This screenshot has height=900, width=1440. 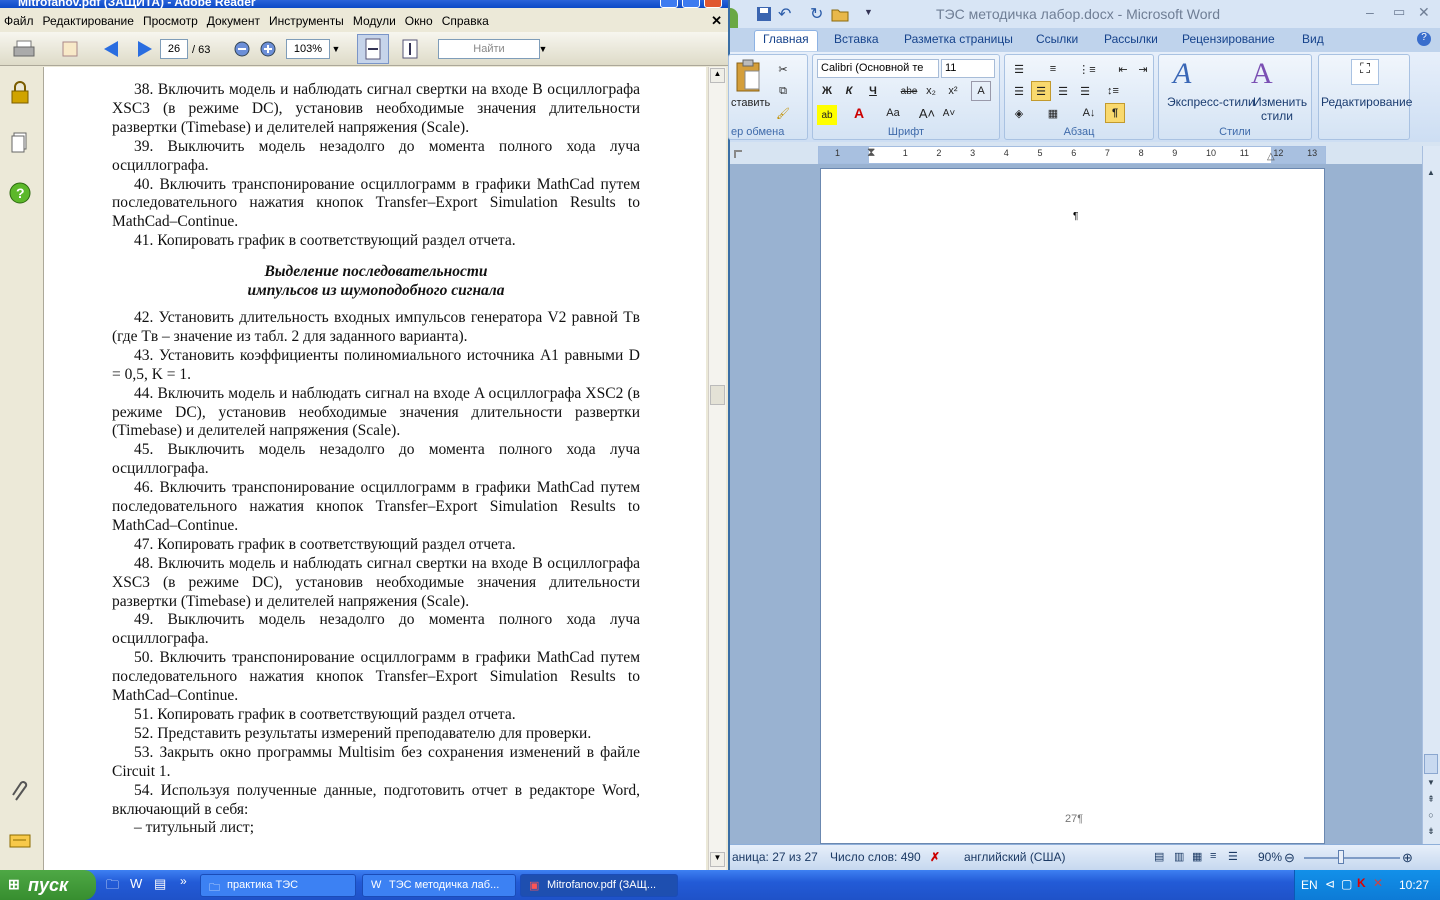 I want to click on reader-title-bar: Mitrofanov.pdf (ЗАЩИТА) - Adobe Reader, so click(x=364, y=4).